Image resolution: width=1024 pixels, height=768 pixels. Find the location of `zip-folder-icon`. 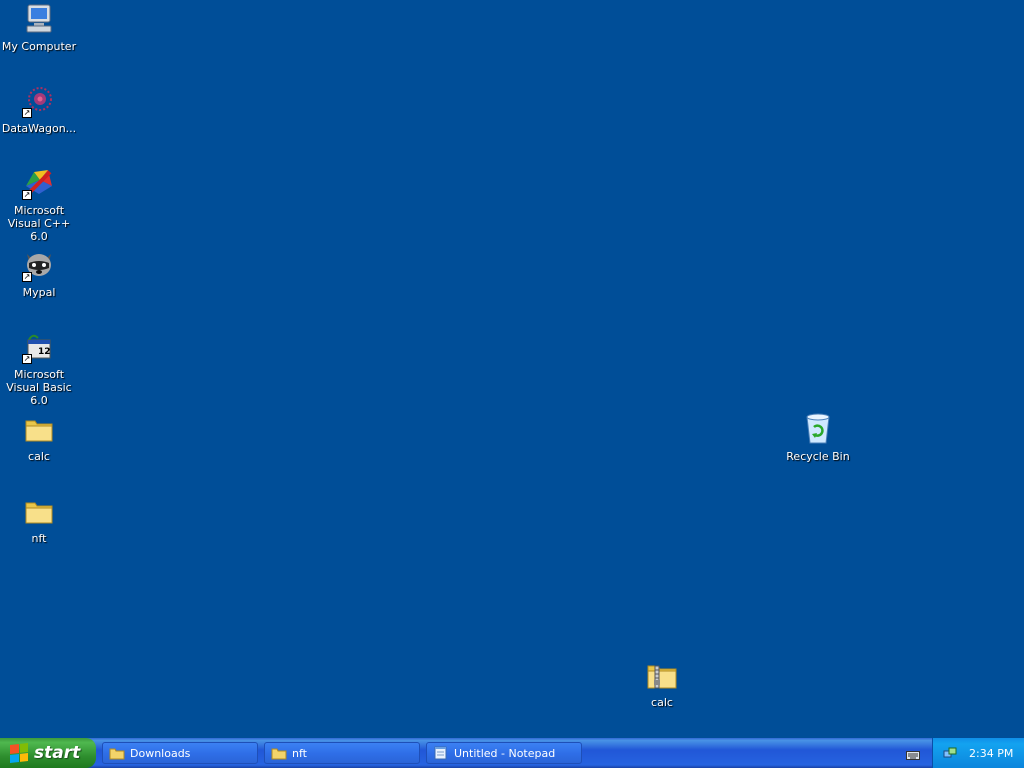

zip-folder-icon is located at coordinates (662, 675).